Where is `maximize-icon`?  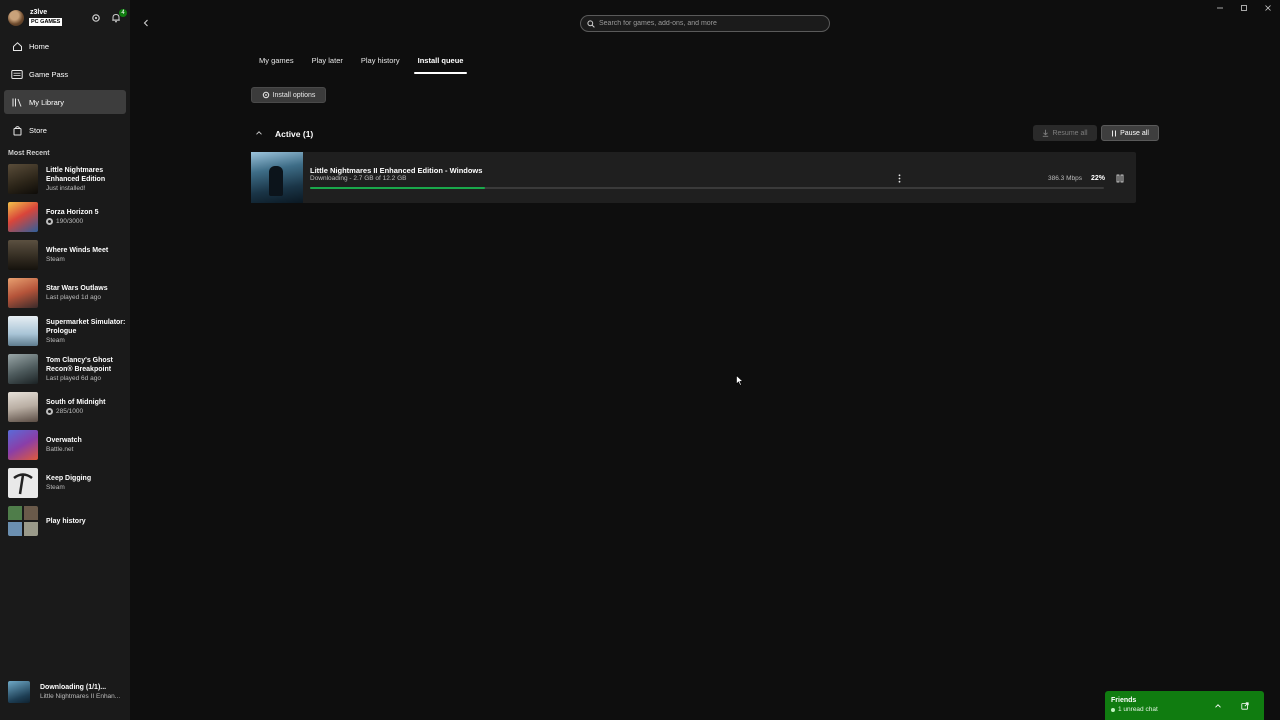
maximize-icon is located at coordinates (1244, 8).